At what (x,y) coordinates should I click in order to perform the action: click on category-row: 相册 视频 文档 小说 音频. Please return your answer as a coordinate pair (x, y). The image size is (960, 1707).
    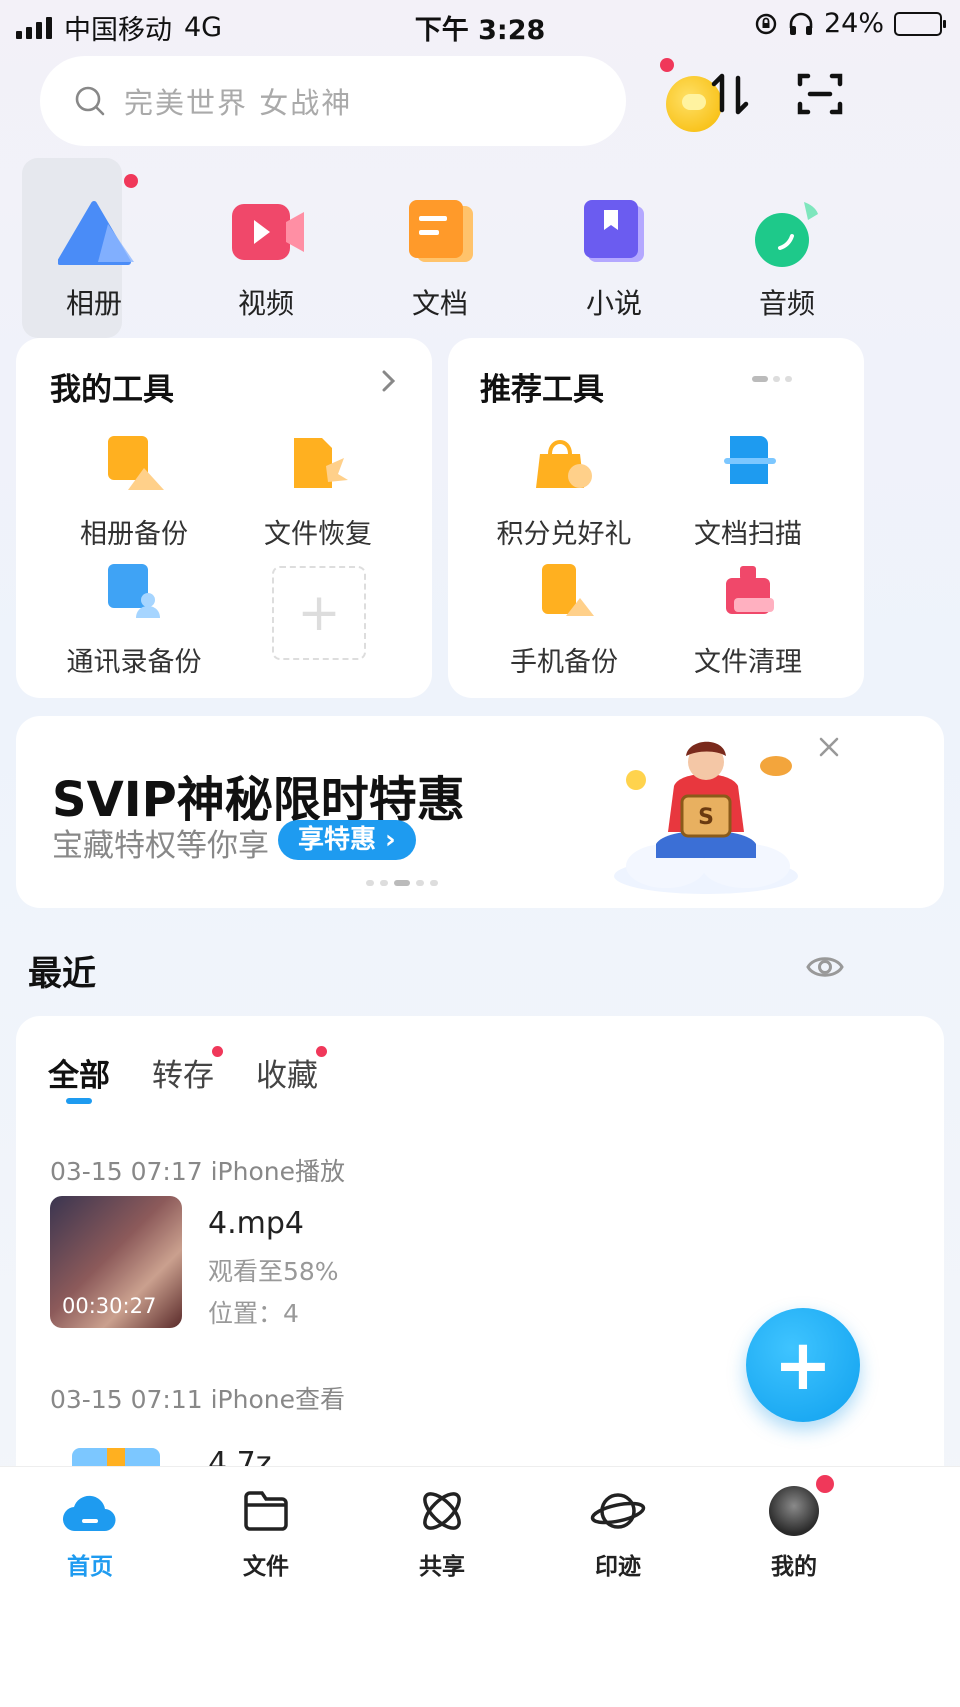
    Looking at the image, I should click on (480, 257).